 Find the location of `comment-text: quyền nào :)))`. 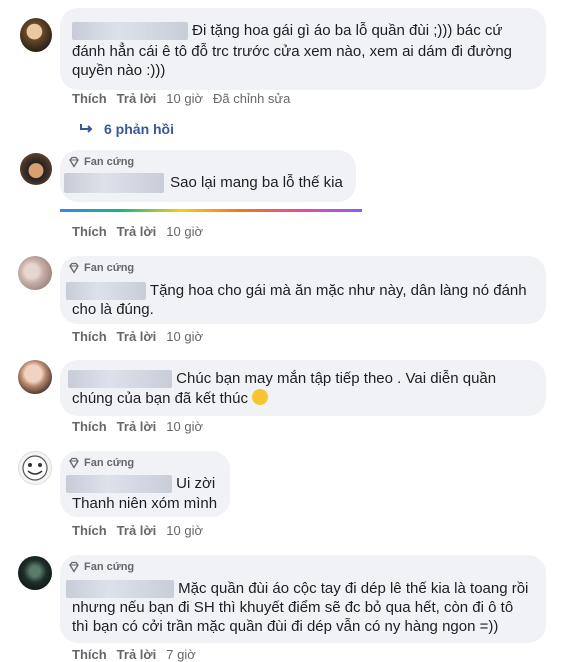

comment-text: quyền nào :))) is located at coordinates (119, 70).